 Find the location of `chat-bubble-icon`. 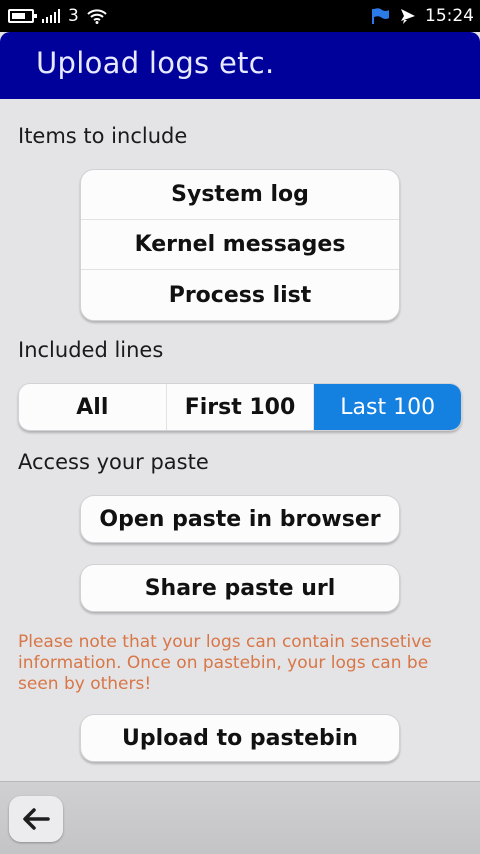

chat-bubble-icon is located at coordinates (408, 16).